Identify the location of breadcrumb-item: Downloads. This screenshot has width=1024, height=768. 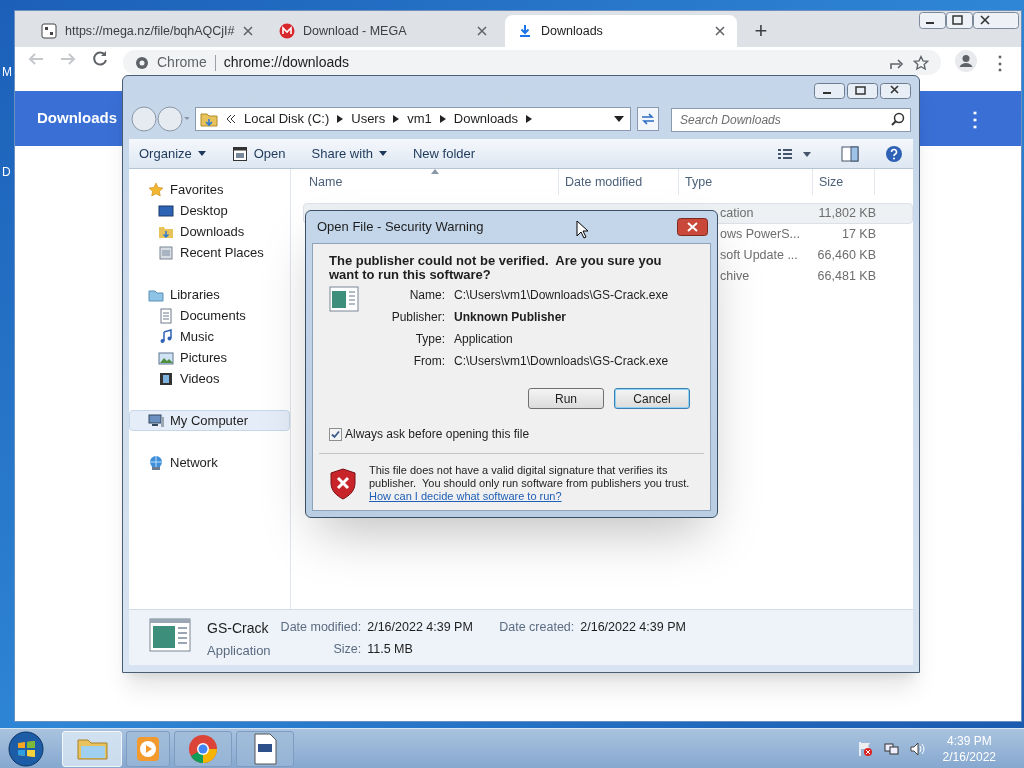
(486, 119).